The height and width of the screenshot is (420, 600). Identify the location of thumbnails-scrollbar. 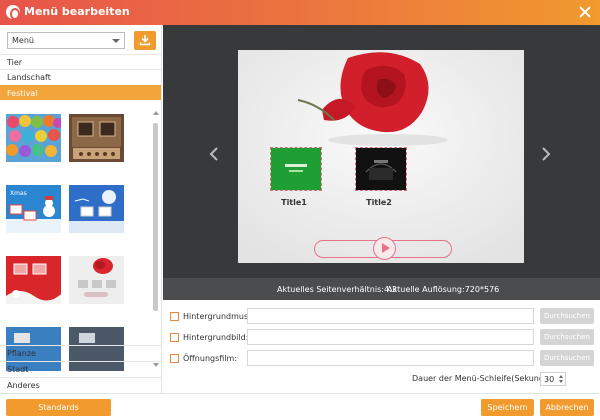
(155, 239).